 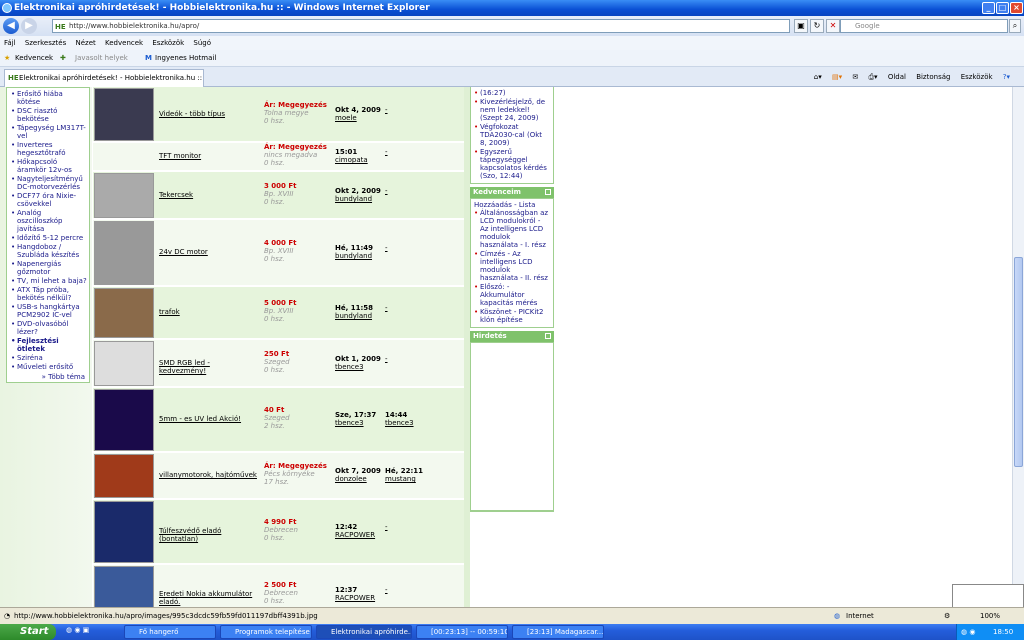 I want to click on topic-link: Nagyteljesítményű DC-motorvezérlés, so click(x=49, y=183).